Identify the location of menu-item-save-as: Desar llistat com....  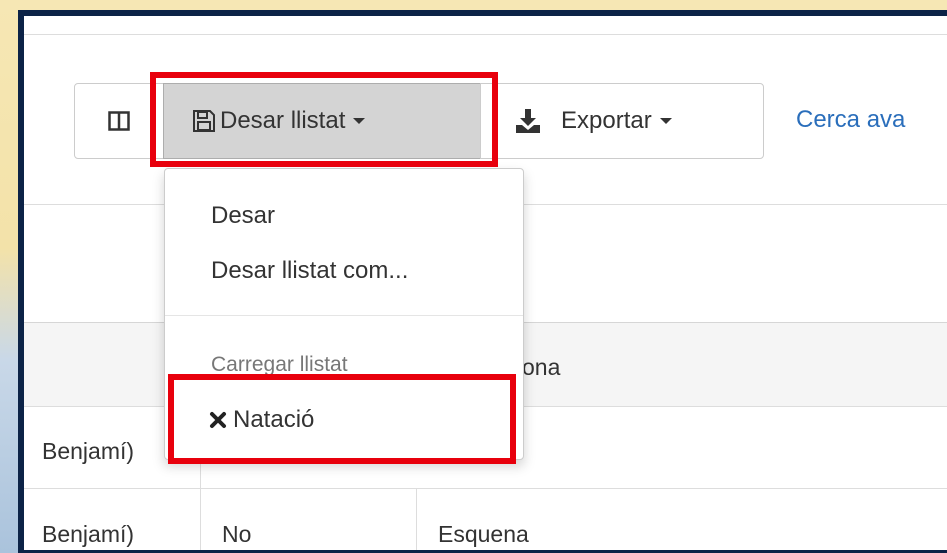
(309, 271).